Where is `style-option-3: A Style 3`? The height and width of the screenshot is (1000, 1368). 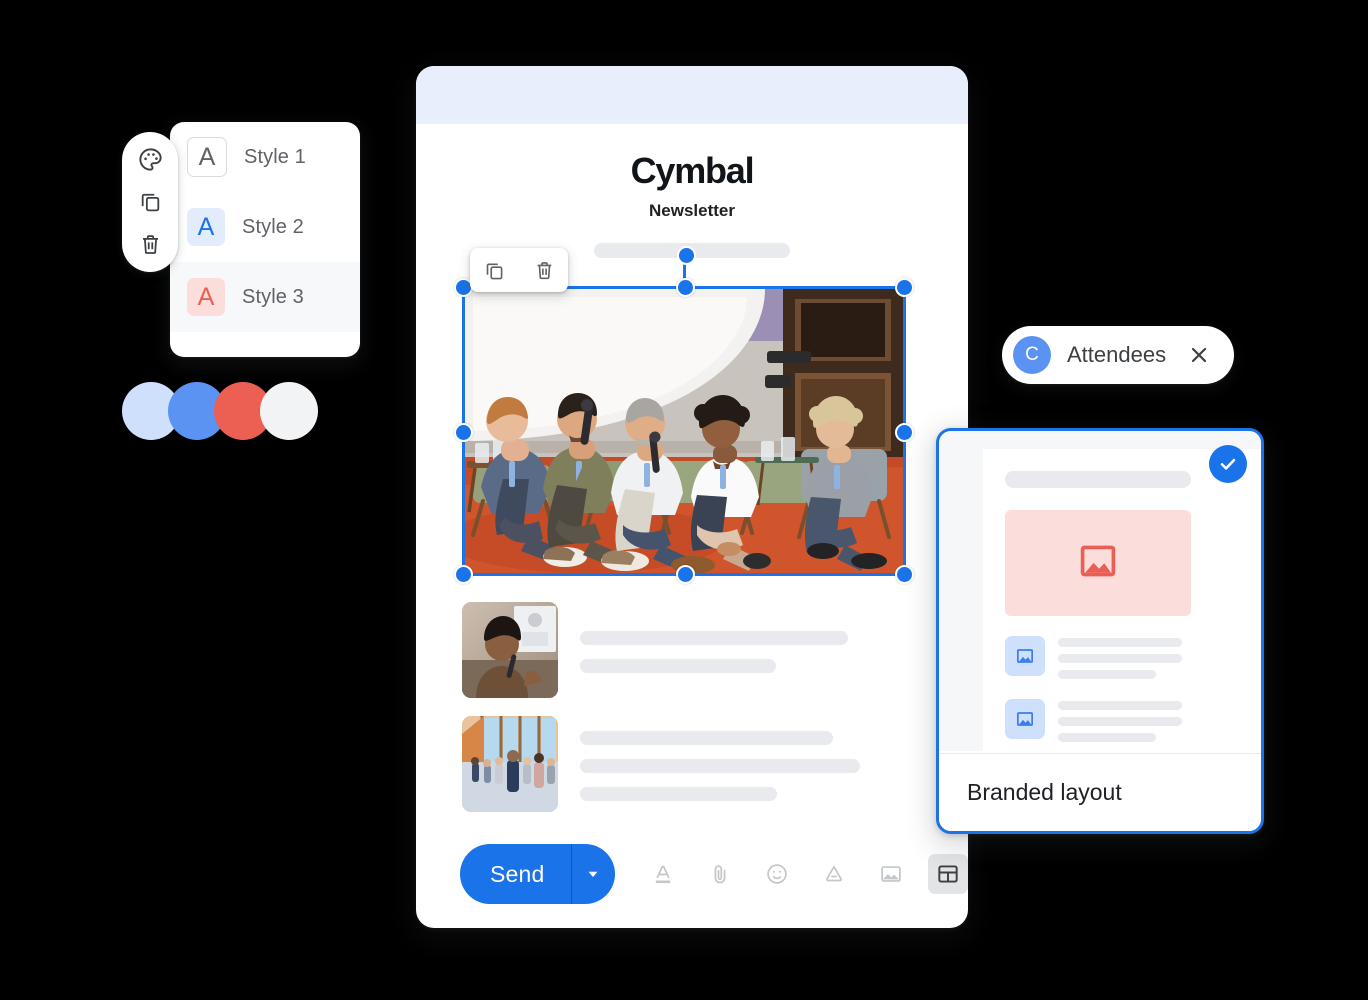 style-option-3: A Style 3 is located at coordinates (265, 297).